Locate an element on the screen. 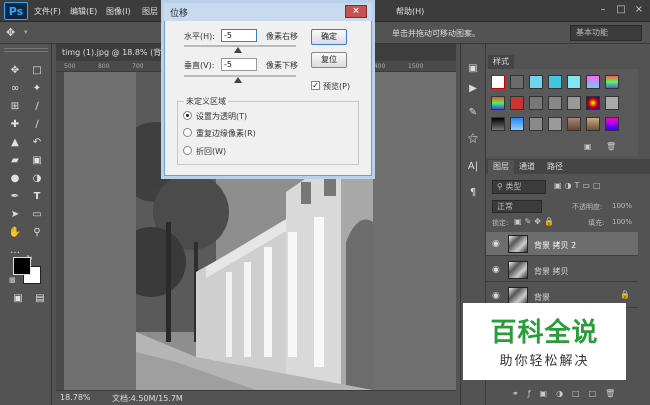 This screenshot has width=650, height=405. layer-filter-icons: ▣◑T▭□ is located at coordinates (579, 185).